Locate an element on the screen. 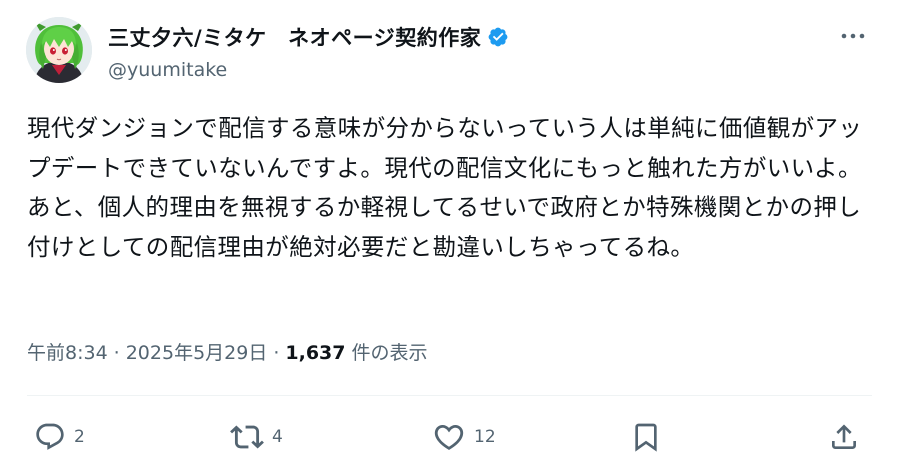 The height and width of the screenshot is (475, 897). reply-button: 2 is located at coordinates (59, 437).